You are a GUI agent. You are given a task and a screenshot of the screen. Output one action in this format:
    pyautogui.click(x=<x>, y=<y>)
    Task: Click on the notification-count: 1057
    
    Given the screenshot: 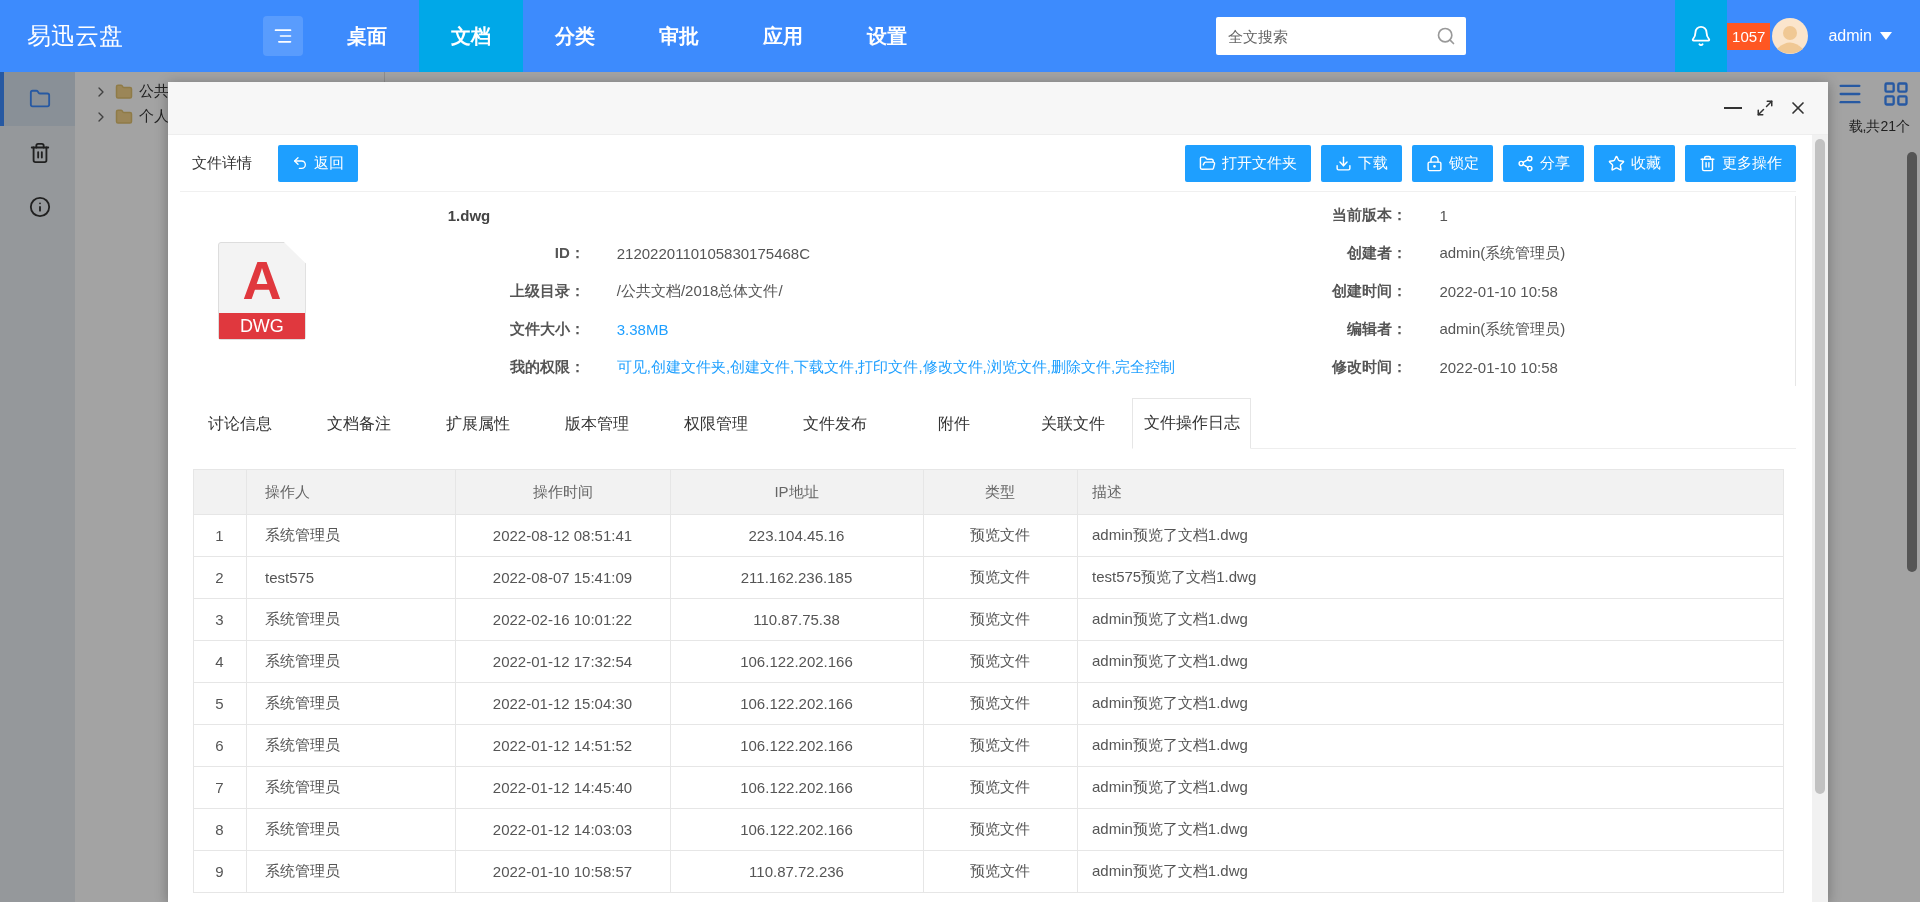 What is the action you would take?
    pyautogui.click(x=1749, y=36)
    